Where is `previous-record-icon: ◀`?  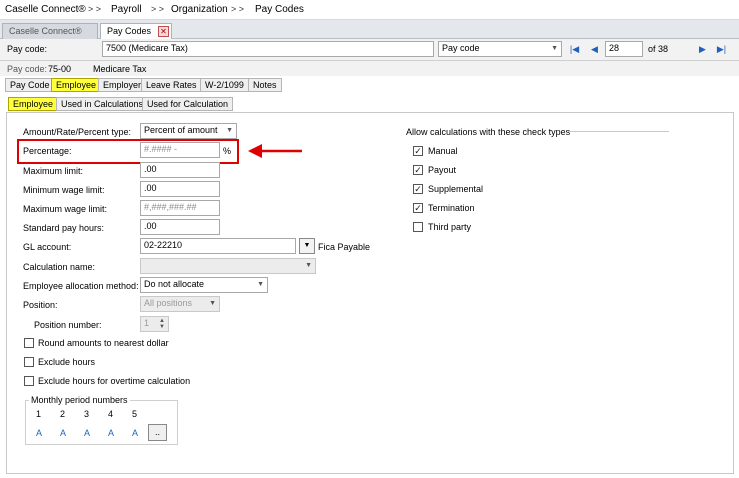
previous-record-icon: ◀ is located at coordinates (594, 49).